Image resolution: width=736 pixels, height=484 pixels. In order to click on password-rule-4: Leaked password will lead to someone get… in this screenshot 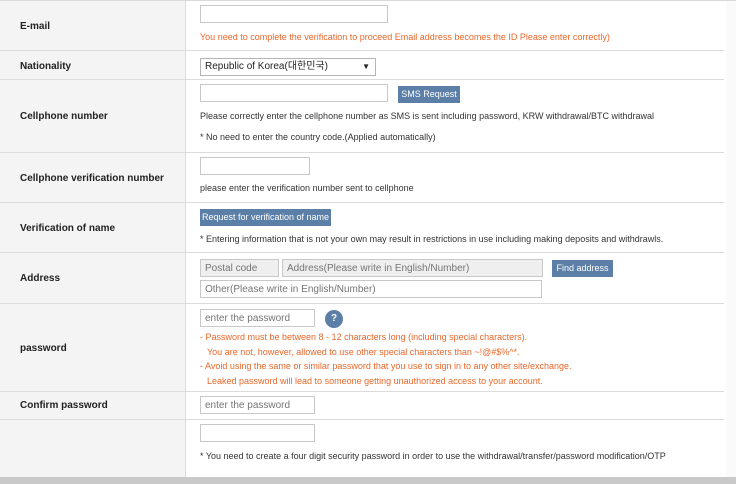, I will do `click(375, 381)`.